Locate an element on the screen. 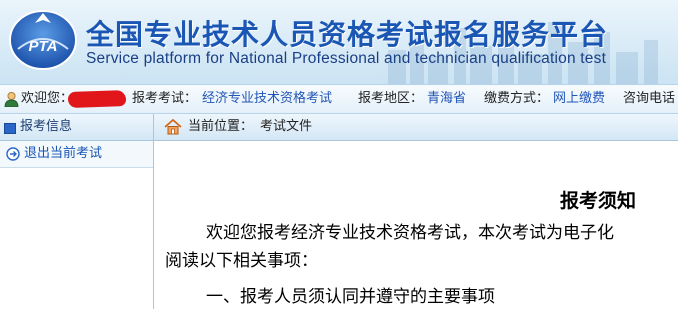  sidebar-item-exit-exam: 退出当前考试 is located at coordinates (76, 154).